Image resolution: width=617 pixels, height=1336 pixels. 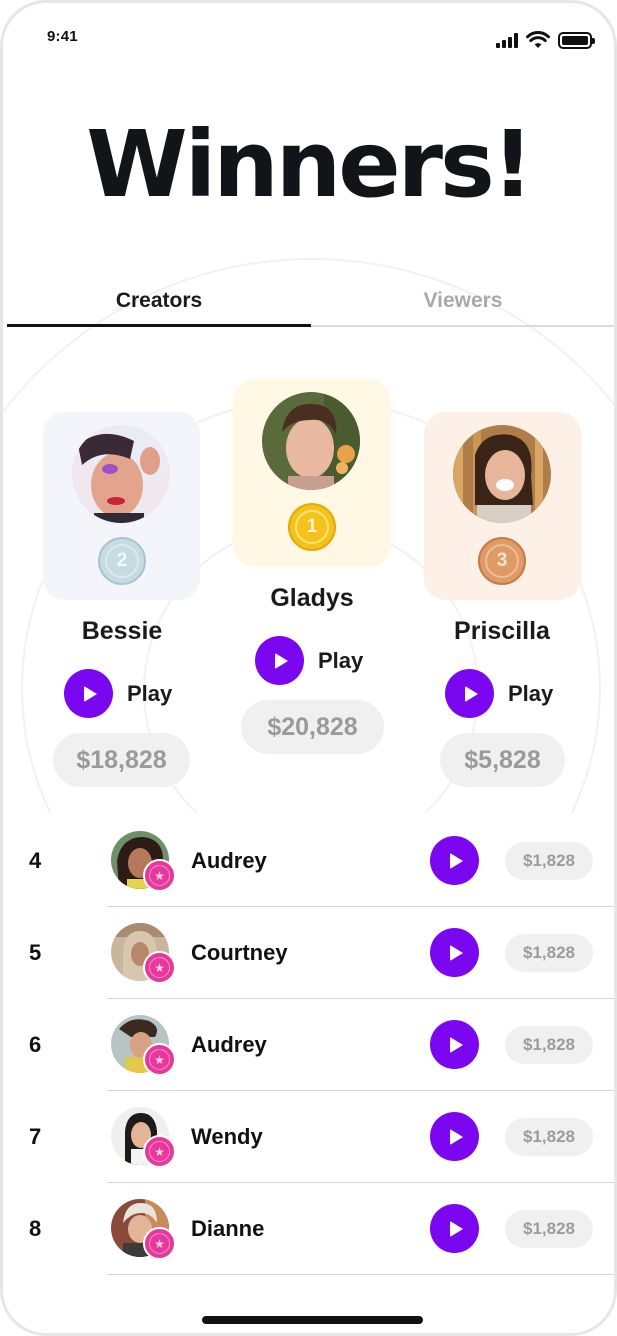 I want to click on list-item: 4 ★ Audrey $1,828, so click(x=308, y=861).